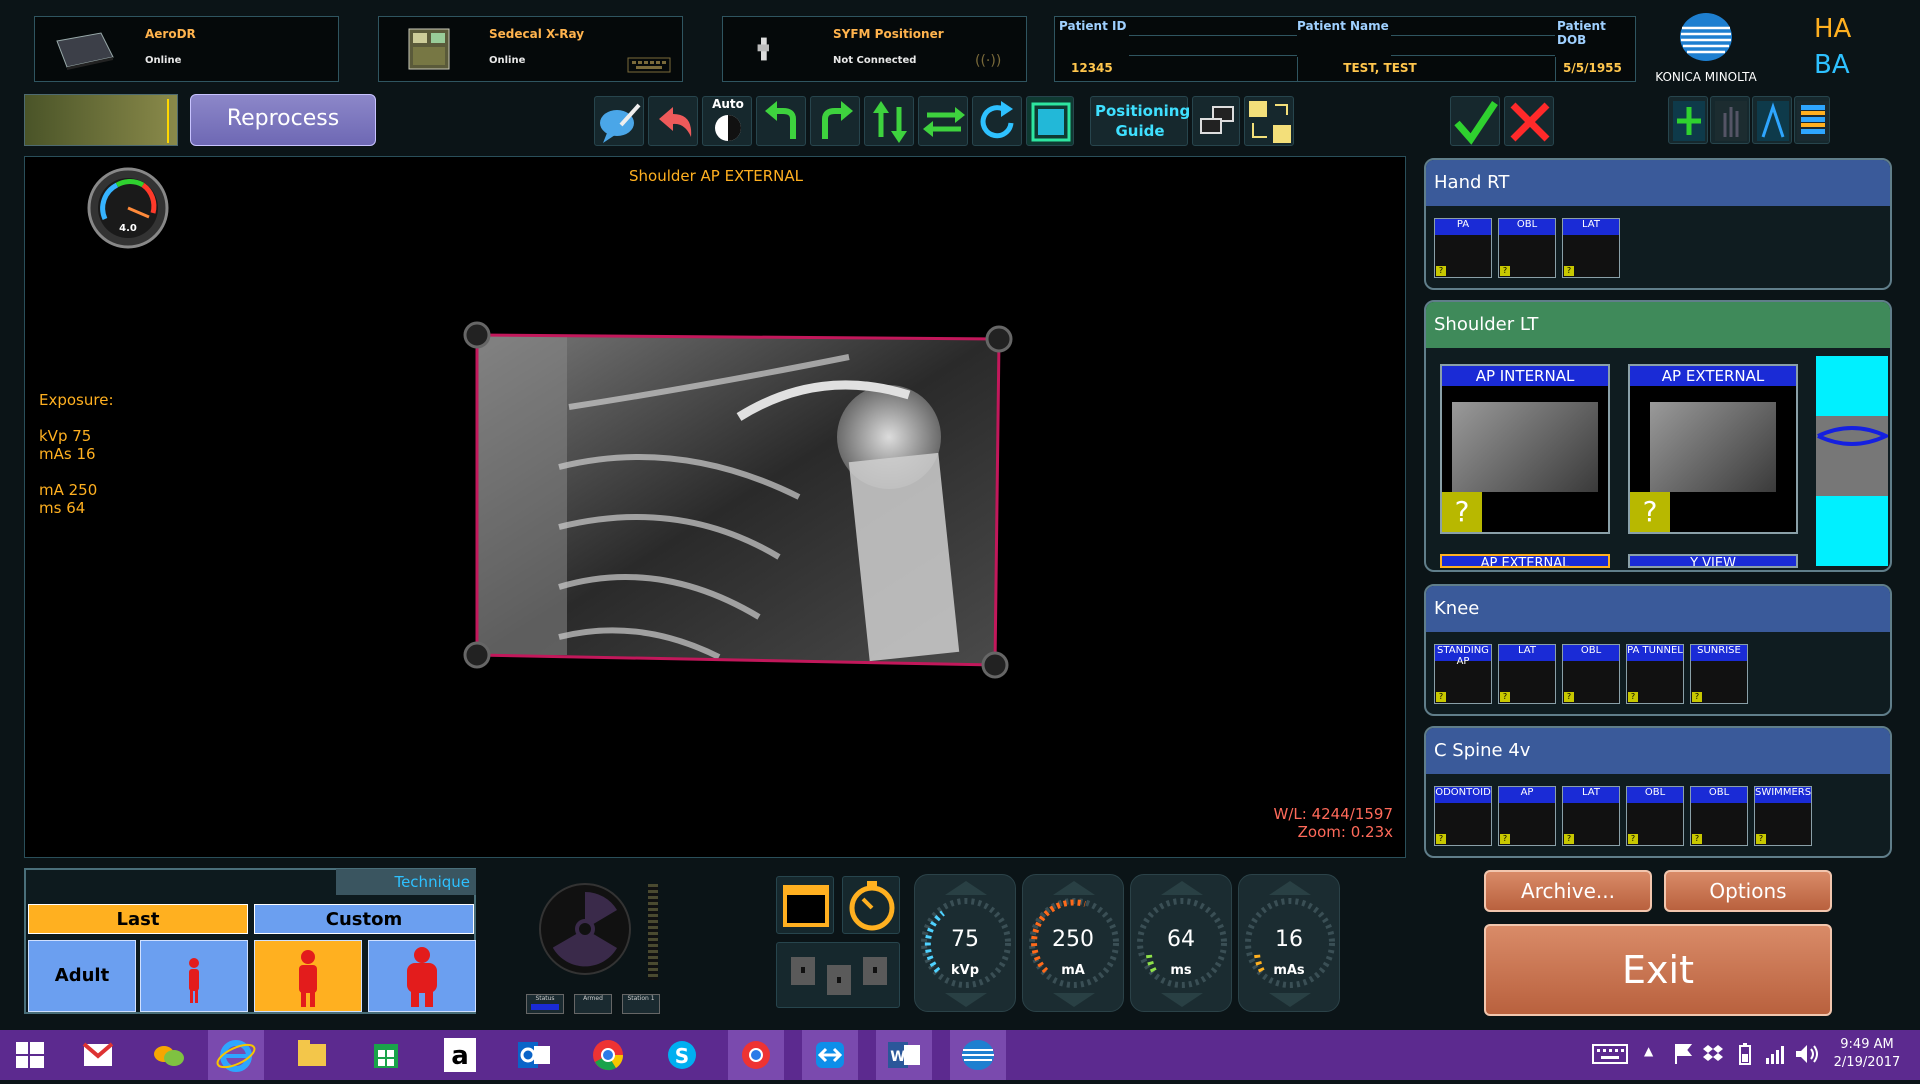  What do you see at coordinates (1745, 1054) in the screenshot?
I see `battery-icon` at bounding box center [1745, 1054].